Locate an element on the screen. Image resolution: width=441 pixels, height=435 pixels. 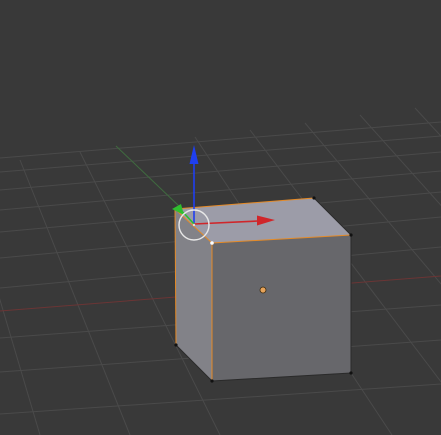
y-axis-line is located at coordinates (148, 176).